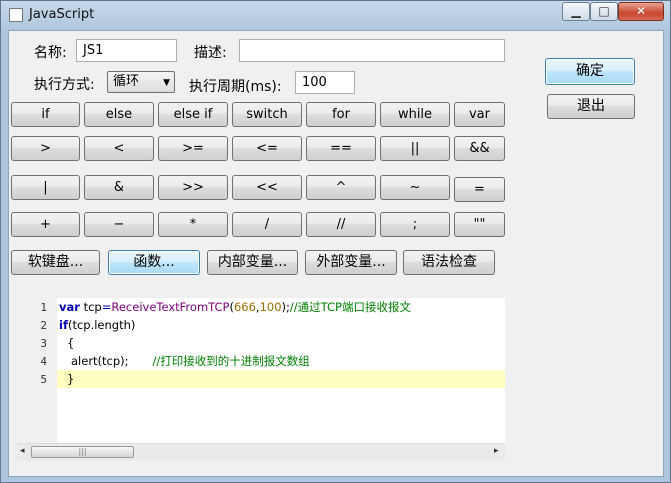 This screenshot has height=483, width=671. I want to click on key-bitwise-and: &, so click(119, 187).